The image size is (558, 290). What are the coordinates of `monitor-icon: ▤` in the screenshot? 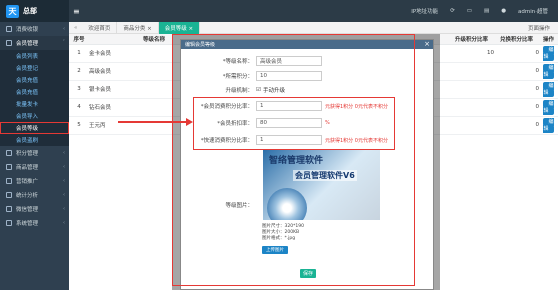 It's located at (486, 11).